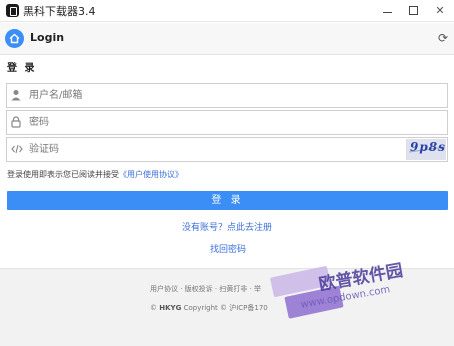 Image resolution: width=454 pixels, height=346 pixels. I want to click on app-icon, so click(12, 10).